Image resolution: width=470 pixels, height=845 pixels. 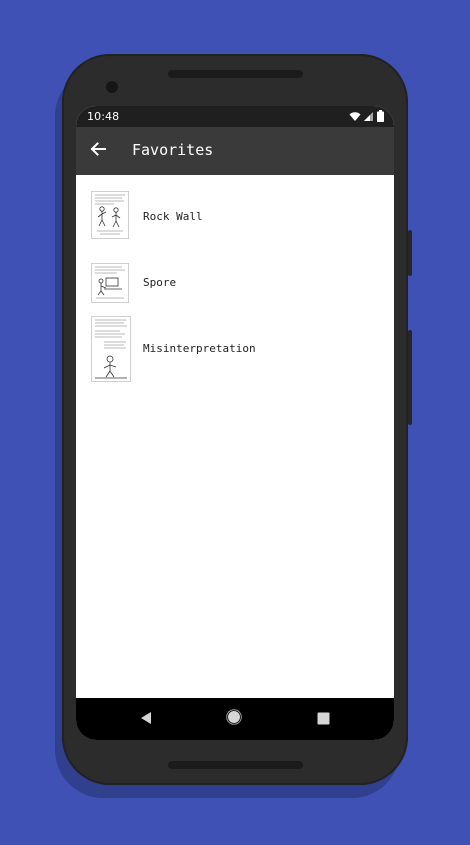 What do you see at coordinates (173, 216) in the screenshot?
I see `list-item-title: Rock Wall` at bounding box center [173, 216].